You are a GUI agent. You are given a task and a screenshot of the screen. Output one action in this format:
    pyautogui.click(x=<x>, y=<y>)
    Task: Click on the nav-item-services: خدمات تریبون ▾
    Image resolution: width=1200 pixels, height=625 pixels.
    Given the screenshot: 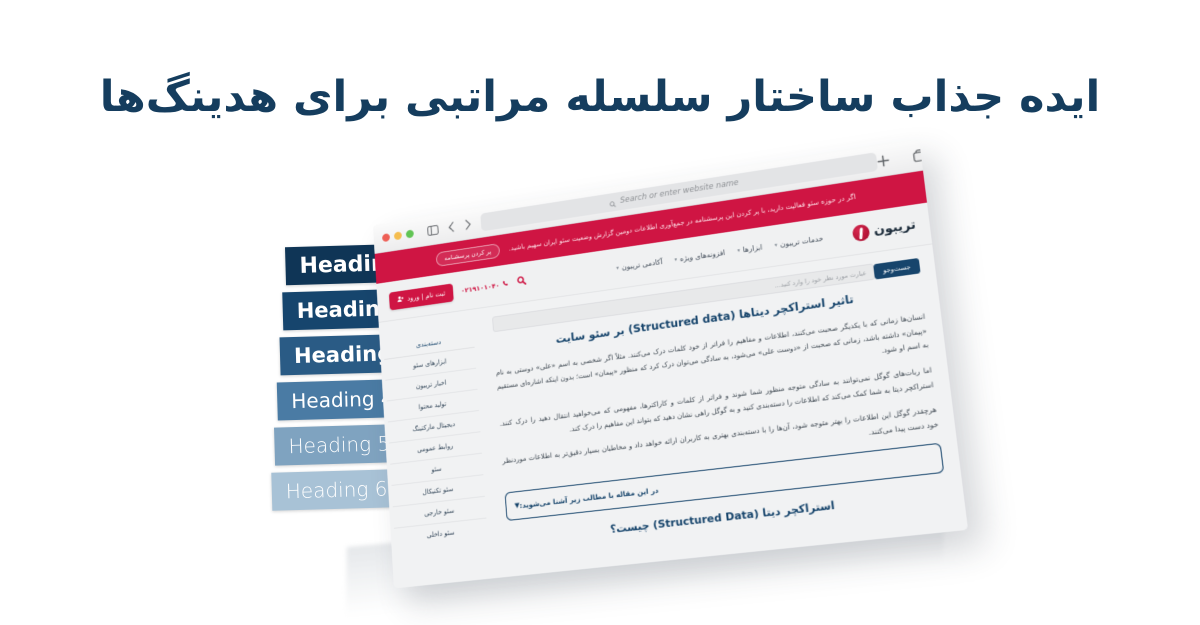 What is the action you would take?
    pyautogui.click(x=799, y=241)
    